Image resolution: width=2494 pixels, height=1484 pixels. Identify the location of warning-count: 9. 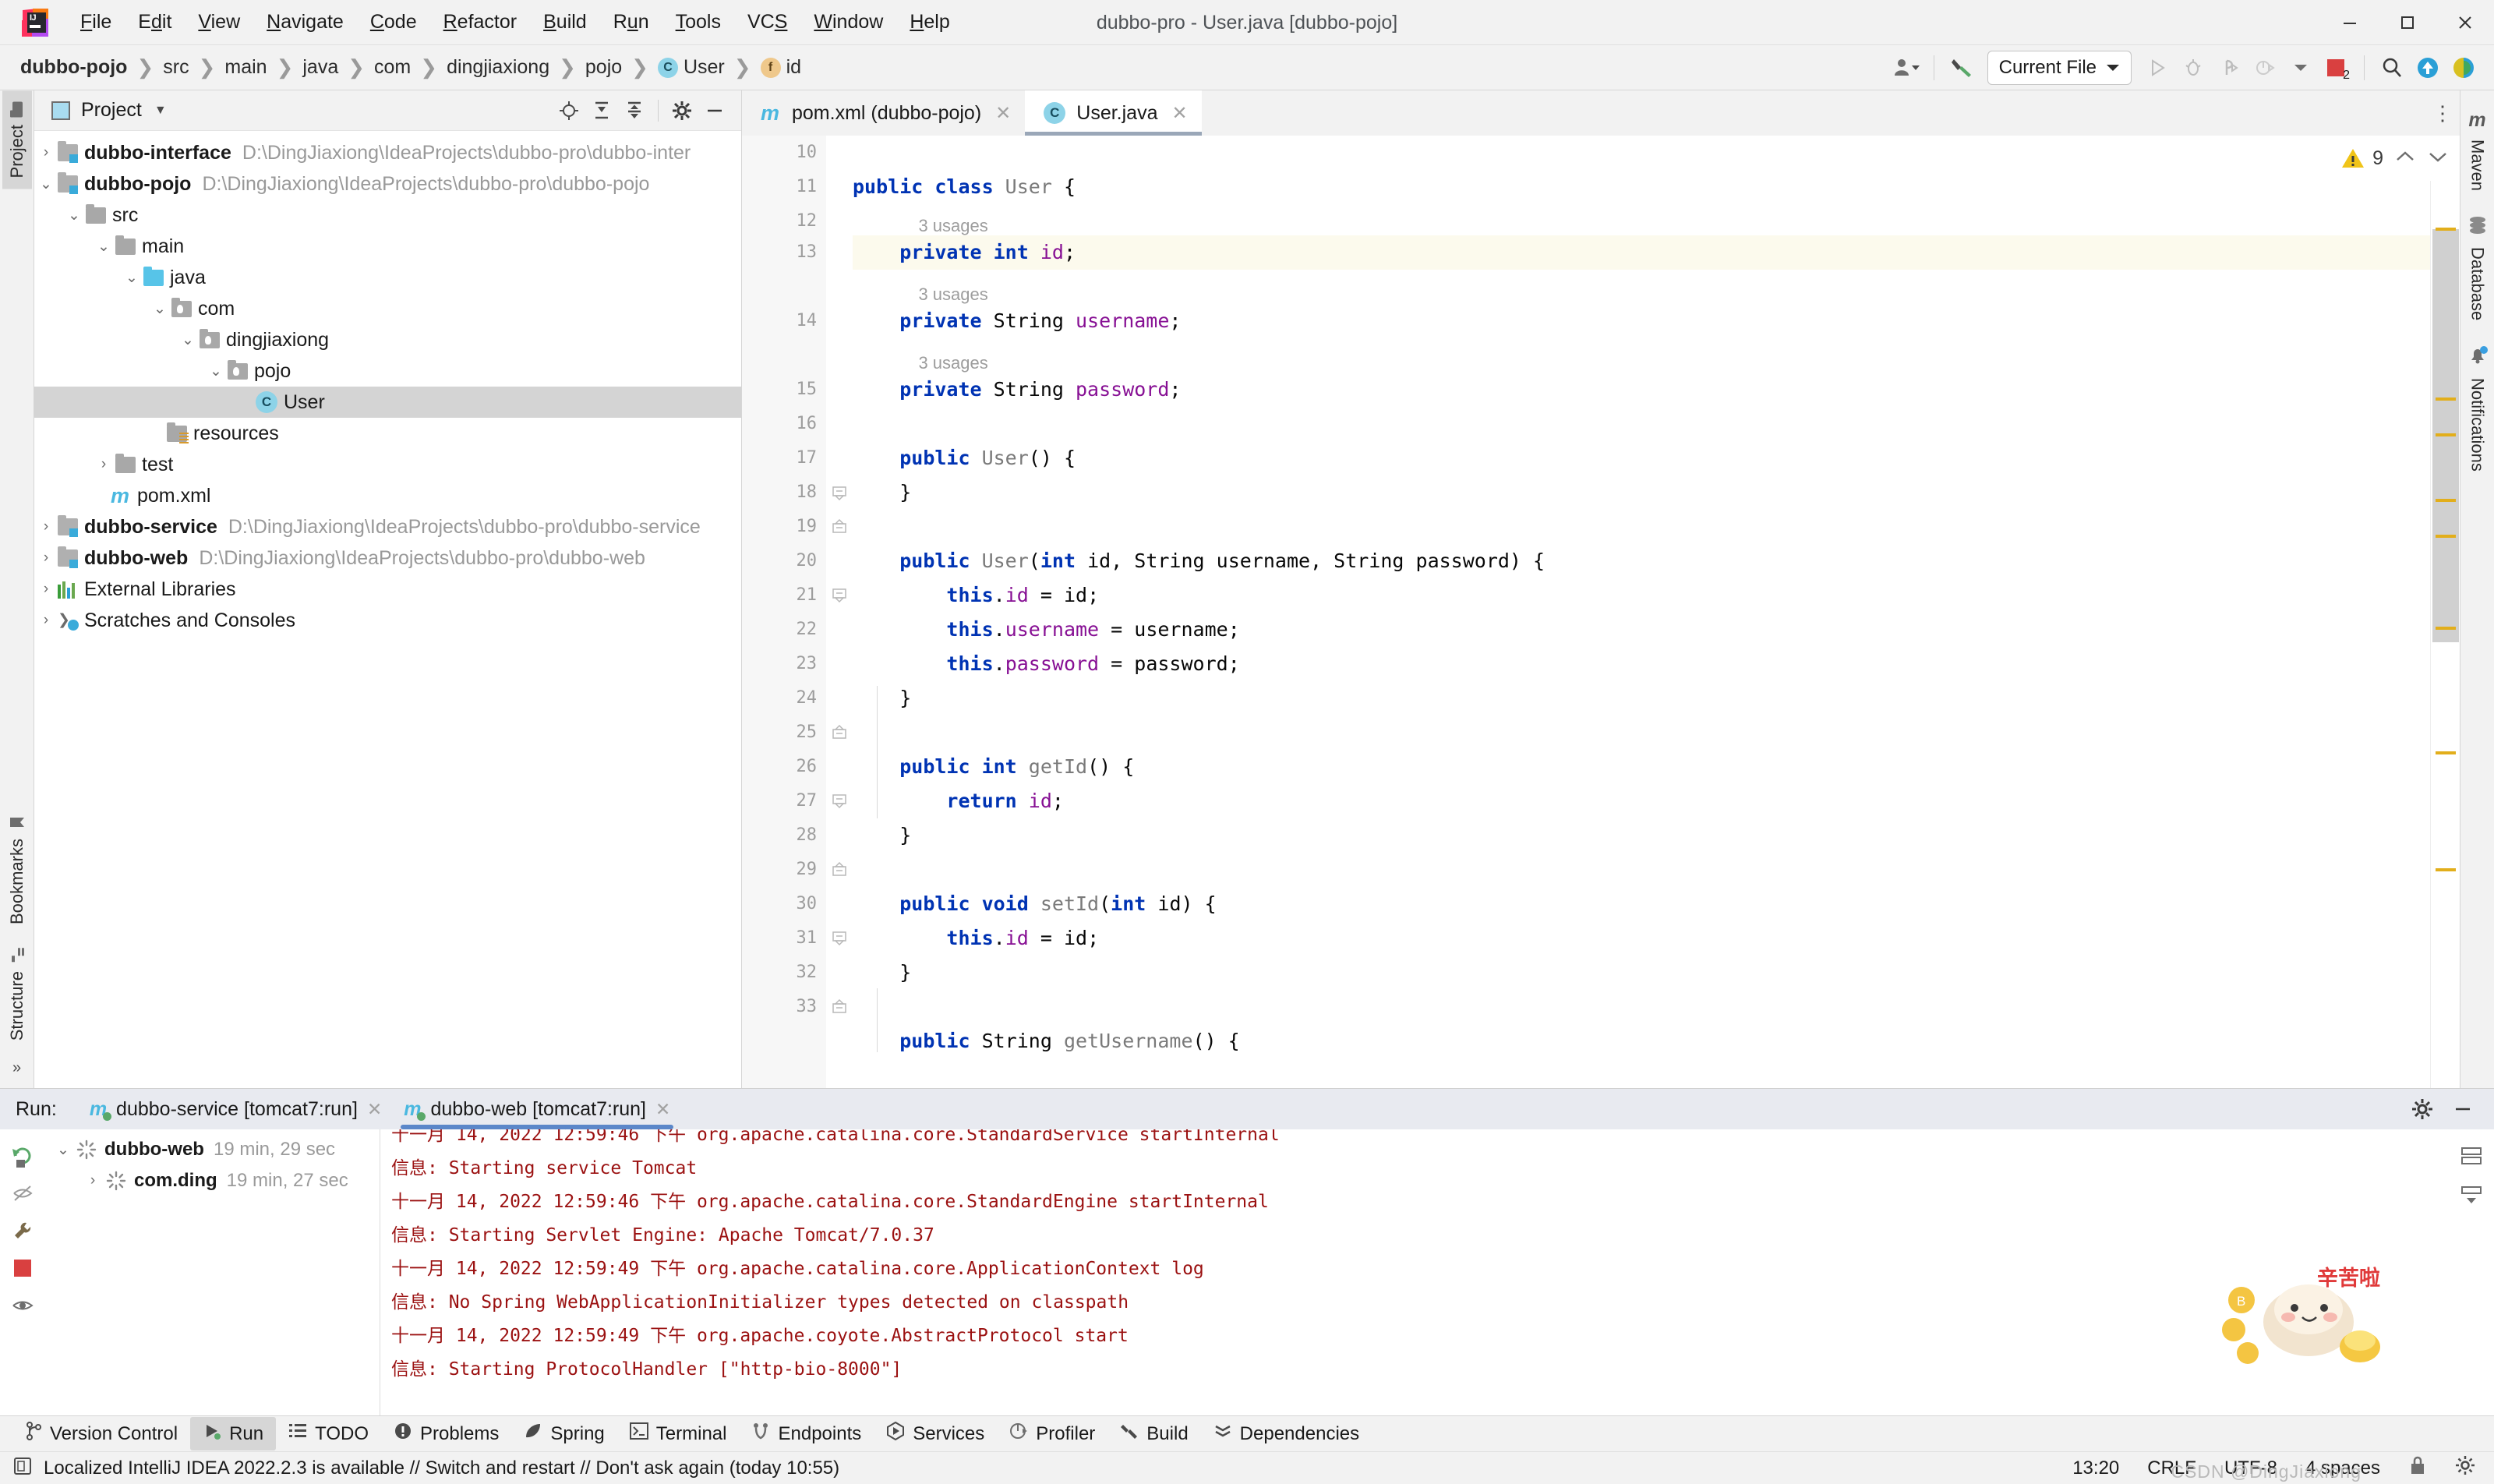
(2362, 158).